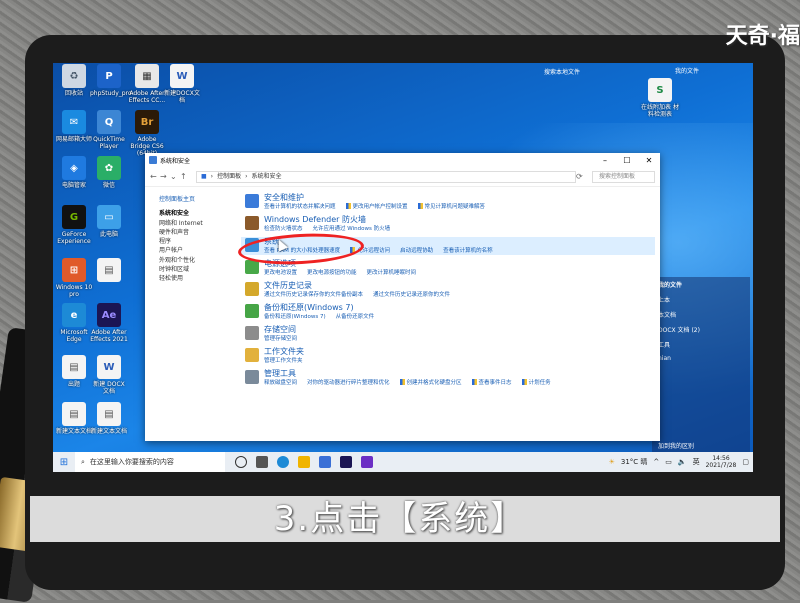 The width and height of the screenshot is (800, 603). What do you see at coordinates (74, 80) in the screenshot?
I see `recycle-bin-icon: ♻ 回收站` at bounding box center [74, 80].